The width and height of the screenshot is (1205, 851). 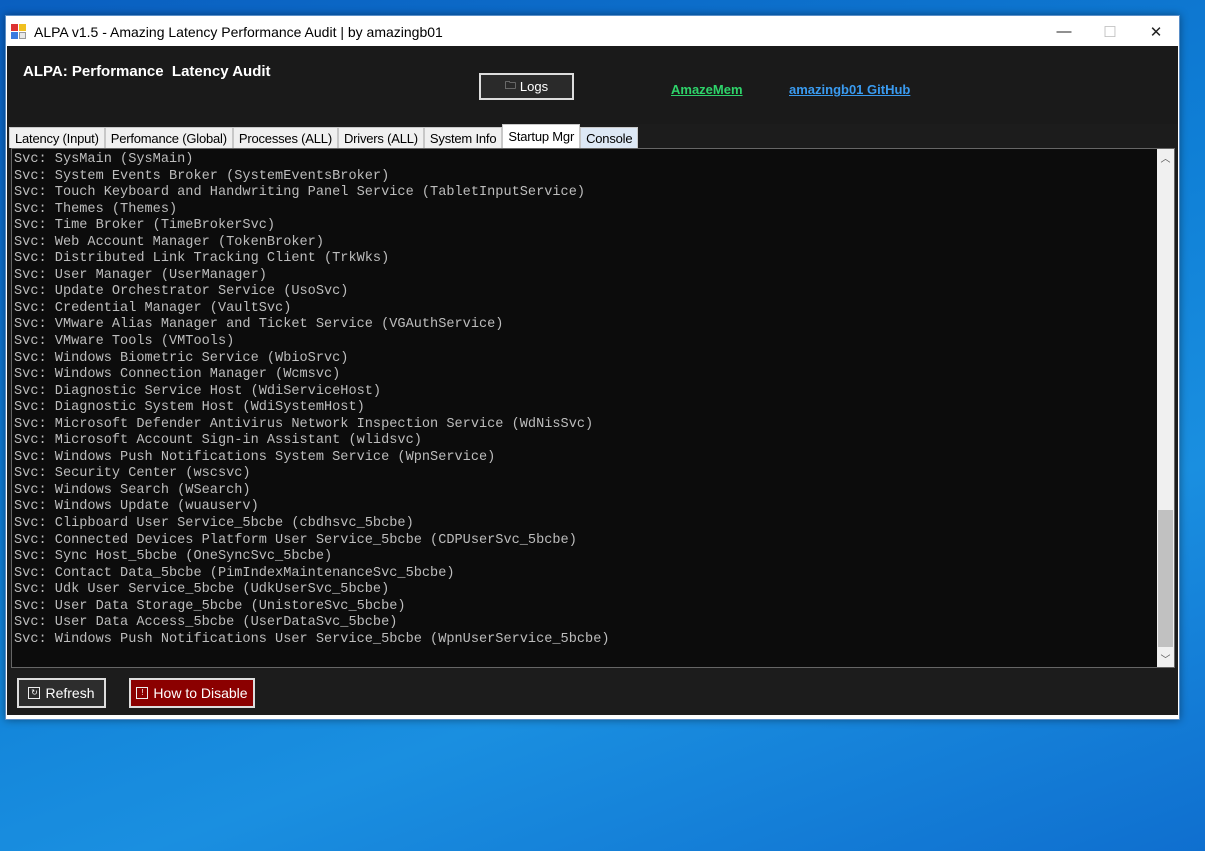 What do you see at coordinates (1165, 578) in the screenshot?
I see `scrollbar-thumb` at bounding box center [1165, 578].